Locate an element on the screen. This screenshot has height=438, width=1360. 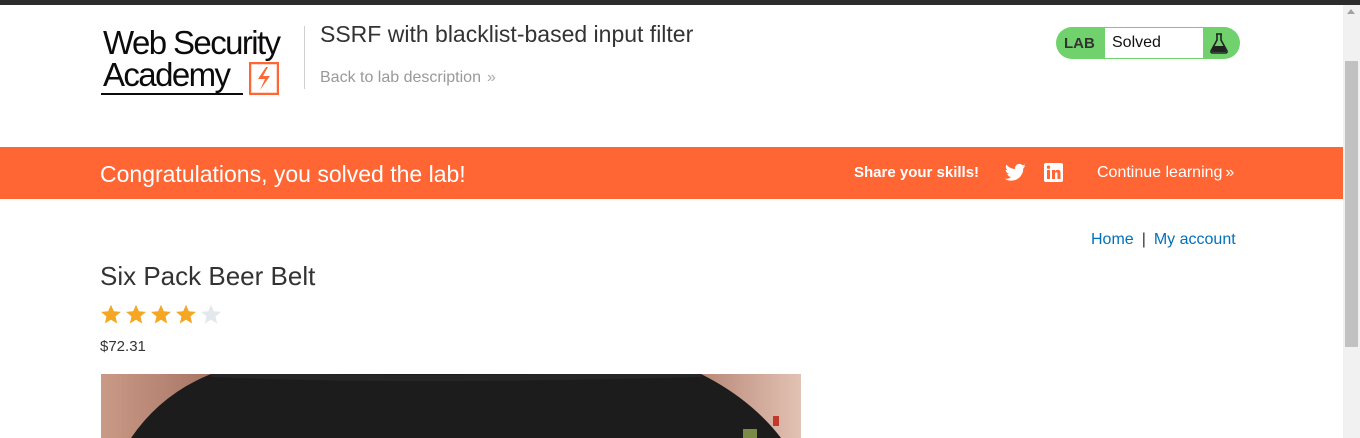
flask-icon is located at coordinates (1219, 43).